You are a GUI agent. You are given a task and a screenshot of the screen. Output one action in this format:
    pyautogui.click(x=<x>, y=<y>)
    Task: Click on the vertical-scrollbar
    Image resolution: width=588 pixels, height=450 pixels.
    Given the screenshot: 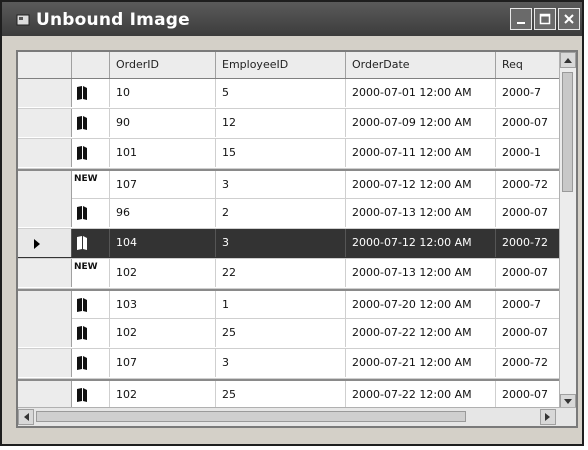 What is the action you would take?
    pyautogui.click(x=567, y=231)
    